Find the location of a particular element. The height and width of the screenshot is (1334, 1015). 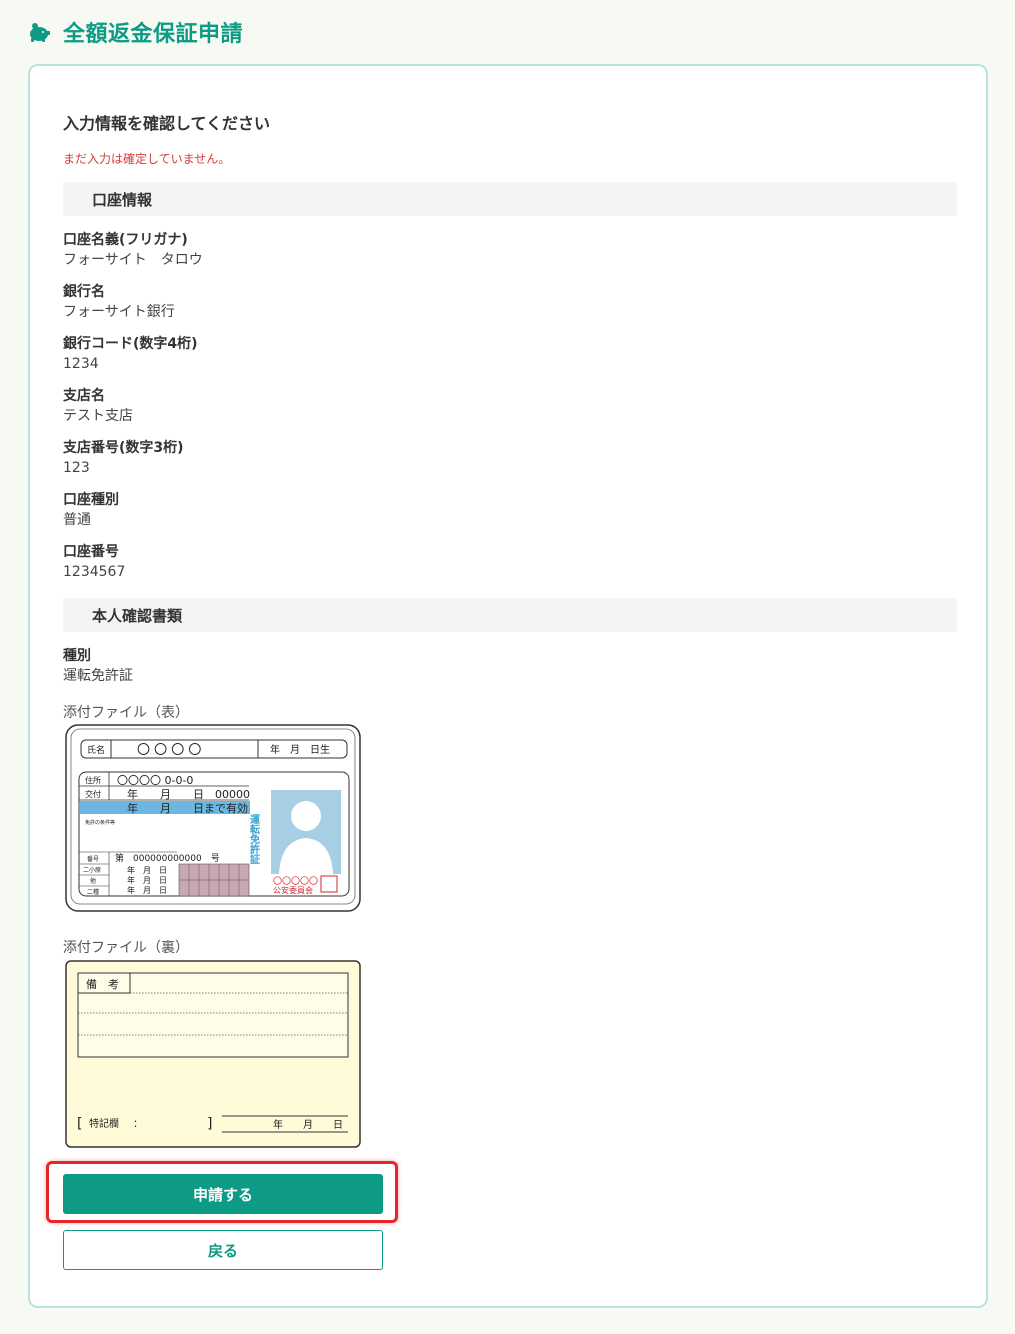

back-button: 戻る is located at coordinates (223, 1250).